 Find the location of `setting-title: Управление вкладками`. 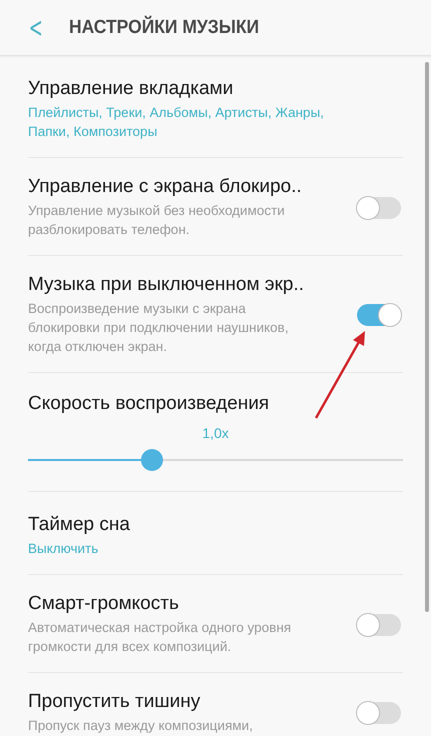

setting-title: Управление вкладками is located at coordinates (131, 89).